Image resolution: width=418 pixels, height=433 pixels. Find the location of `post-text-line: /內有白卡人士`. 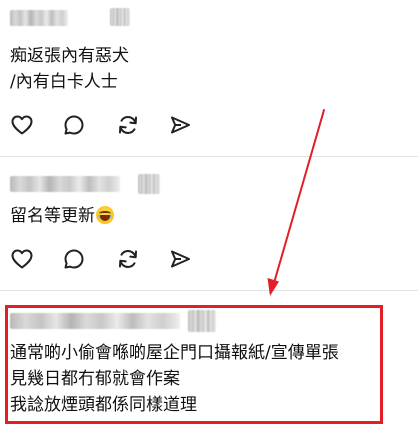

post-text-line: /內有白卡人士 is located at coordinates (64, 82).